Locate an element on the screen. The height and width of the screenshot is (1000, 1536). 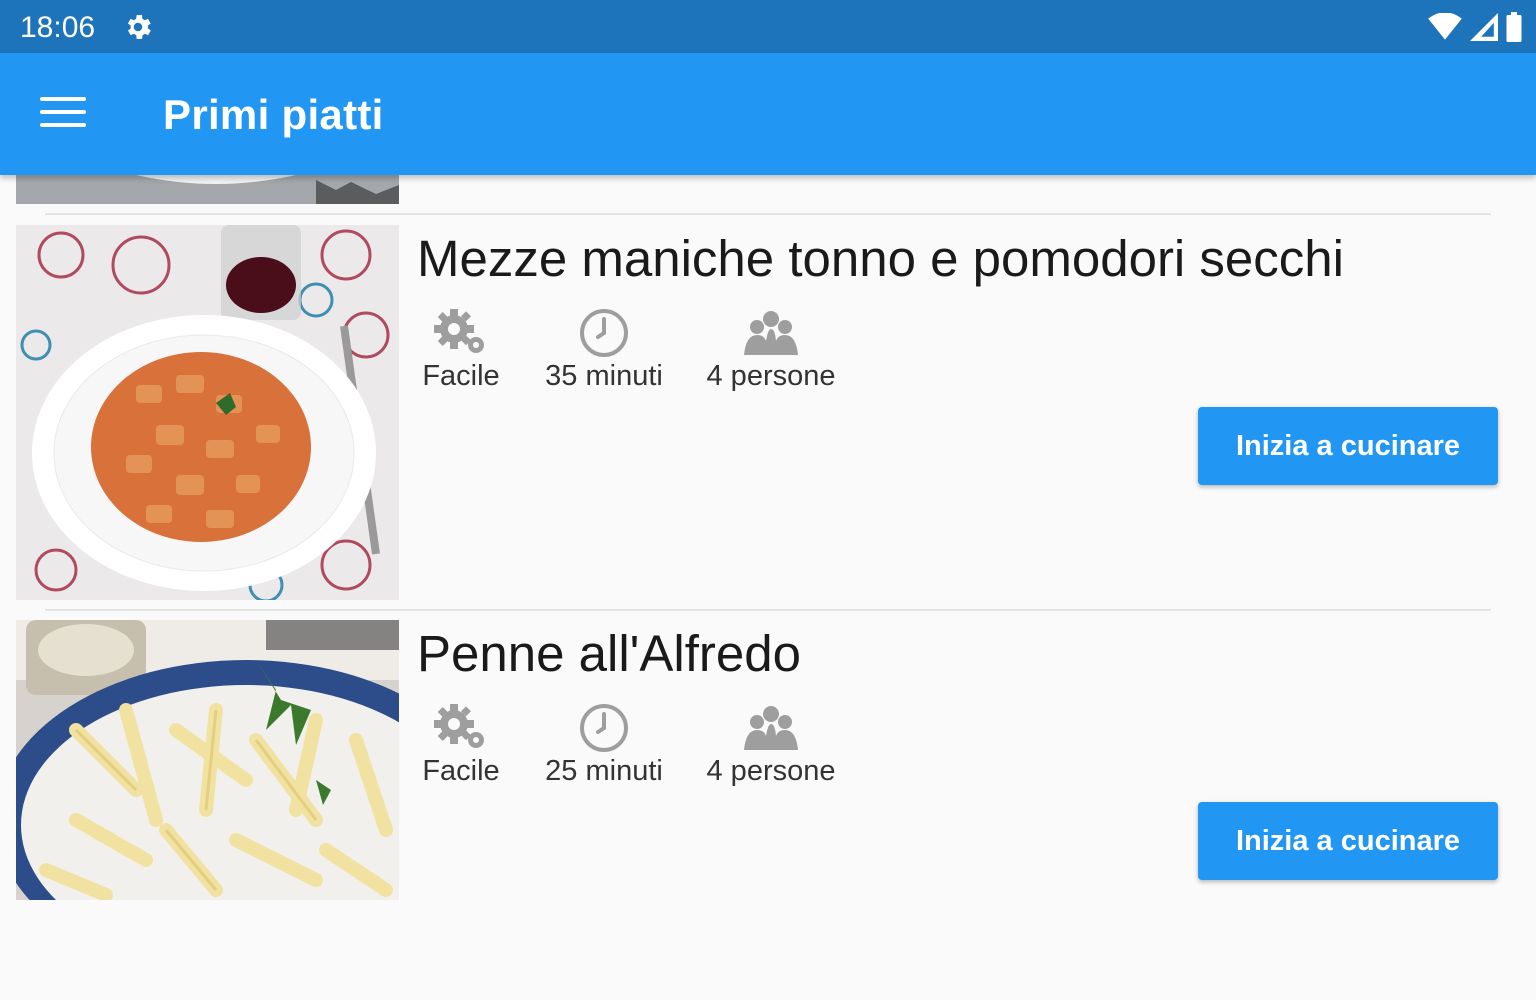
settings-gear-icon is located at coordinates (139, 27).